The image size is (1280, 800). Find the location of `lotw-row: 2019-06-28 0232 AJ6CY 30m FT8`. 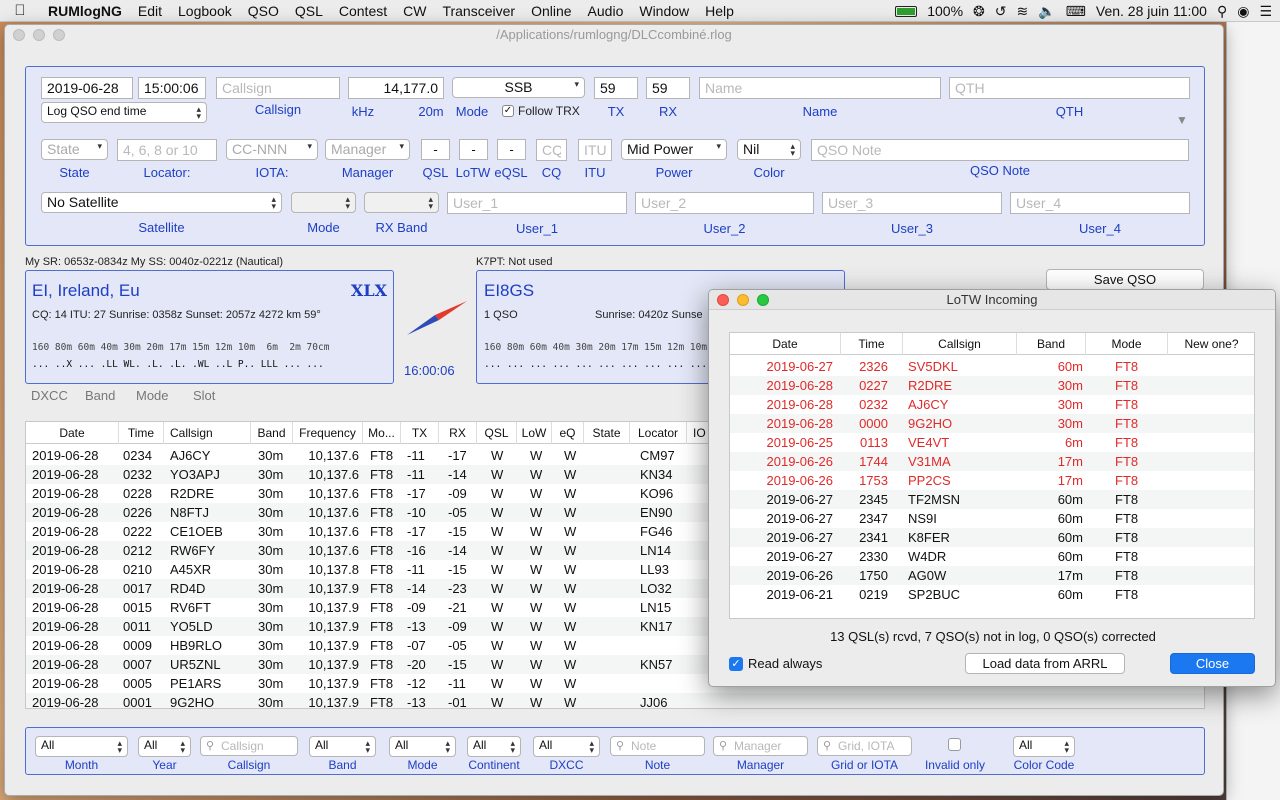

lotw-row: 2019-06-28 0232 AJ6CY 30m FT8 is located at coordinates (992, 404).